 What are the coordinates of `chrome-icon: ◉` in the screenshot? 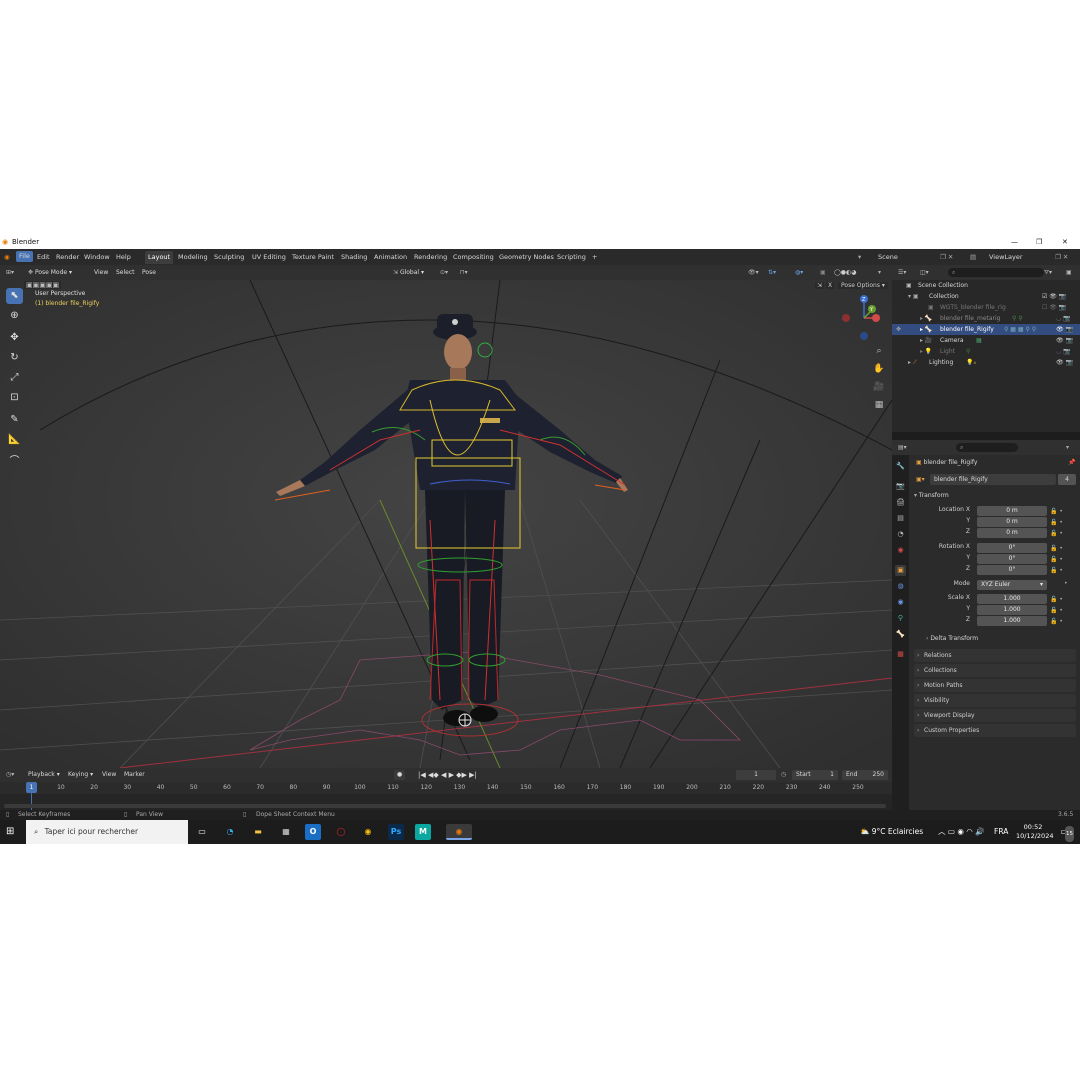 It's located at (368, 832).